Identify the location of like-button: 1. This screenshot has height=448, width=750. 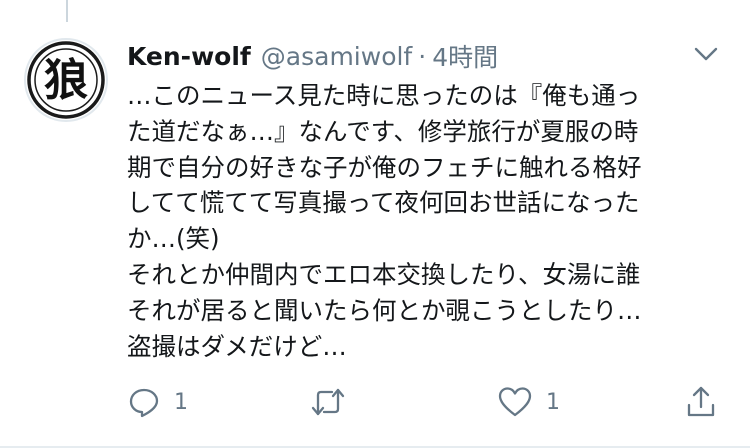
(529, 402).